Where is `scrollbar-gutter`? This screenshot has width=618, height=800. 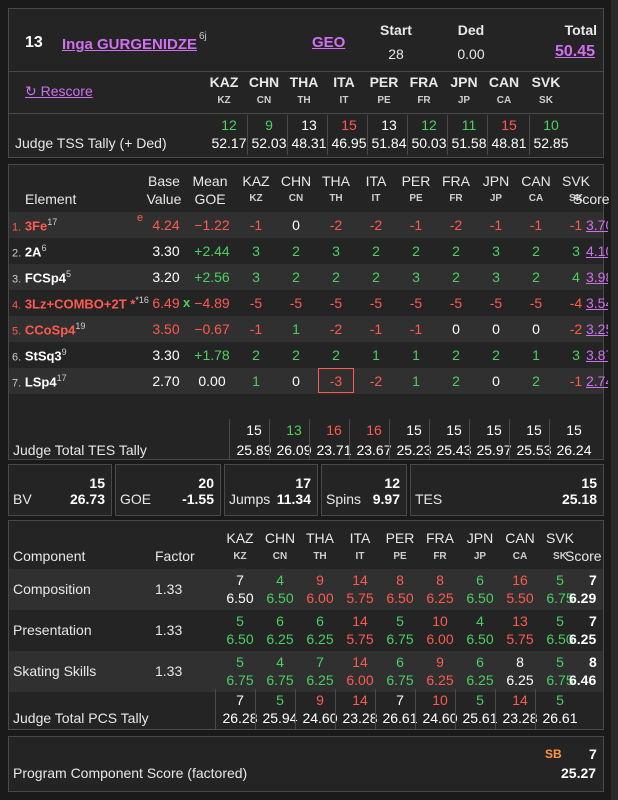
scrollbar-gutter is located at coordinates (614, 400).